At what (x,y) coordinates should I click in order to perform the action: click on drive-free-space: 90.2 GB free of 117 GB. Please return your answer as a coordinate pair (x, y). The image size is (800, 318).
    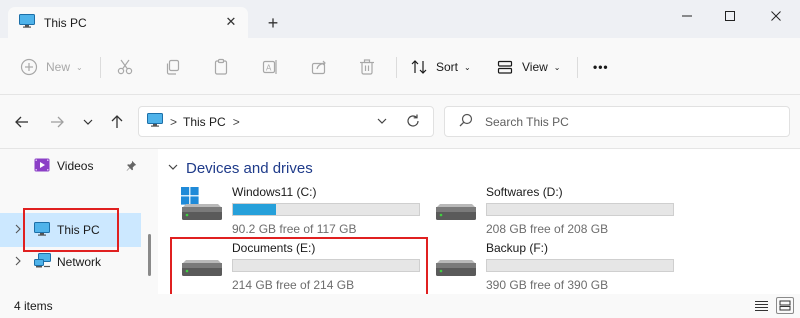
    Looking at the image, I should click on (294, 229).